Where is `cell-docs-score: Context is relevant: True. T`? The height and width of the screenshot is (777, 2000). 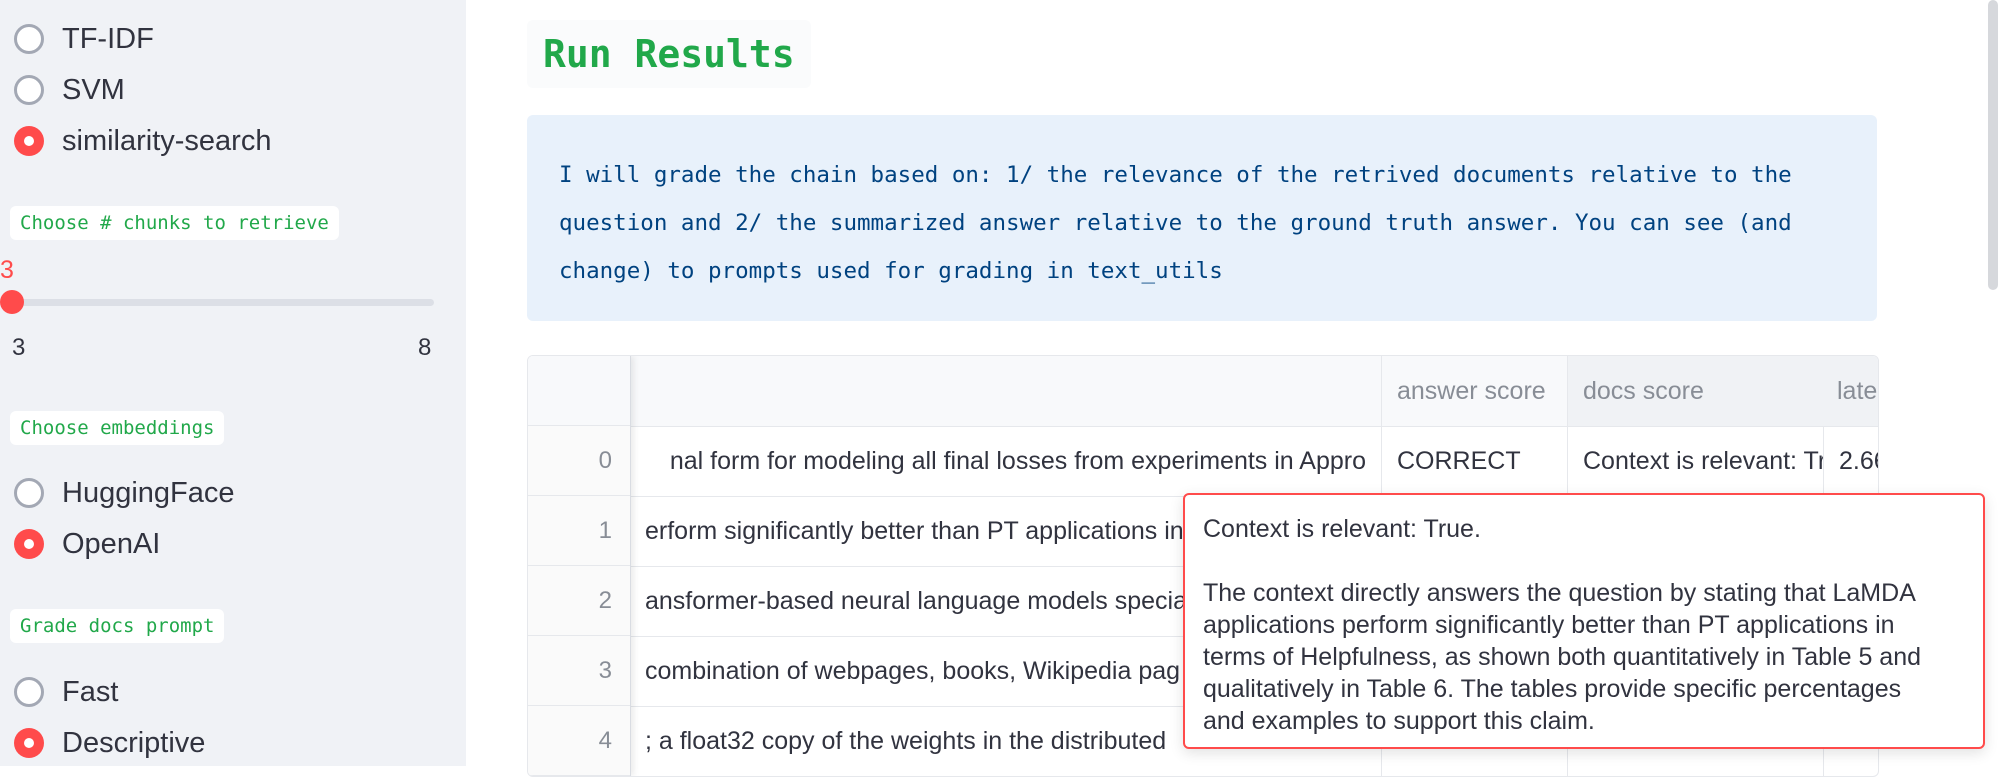 cell-docs-score: Context is relevant: True. T is located at coordinates (1696, 461).